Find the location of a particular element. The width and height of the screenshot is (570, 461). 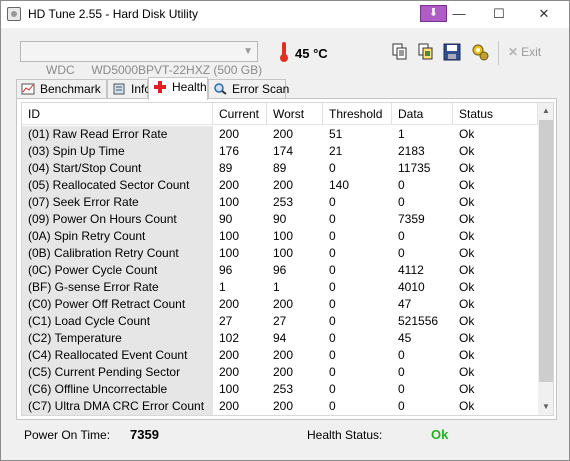

column-header-data: Data is located at coordinates (422, 114).